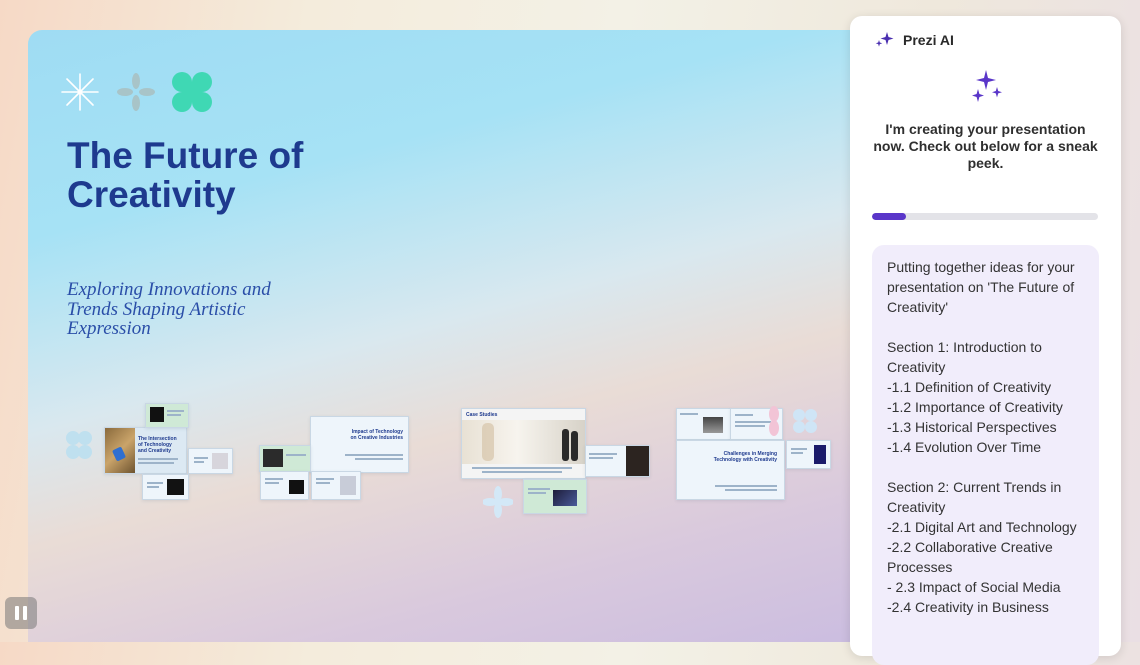 This screenshot has width=1140, height=665. I want to click on panel-header: Prezi AI, so click(914, 40).